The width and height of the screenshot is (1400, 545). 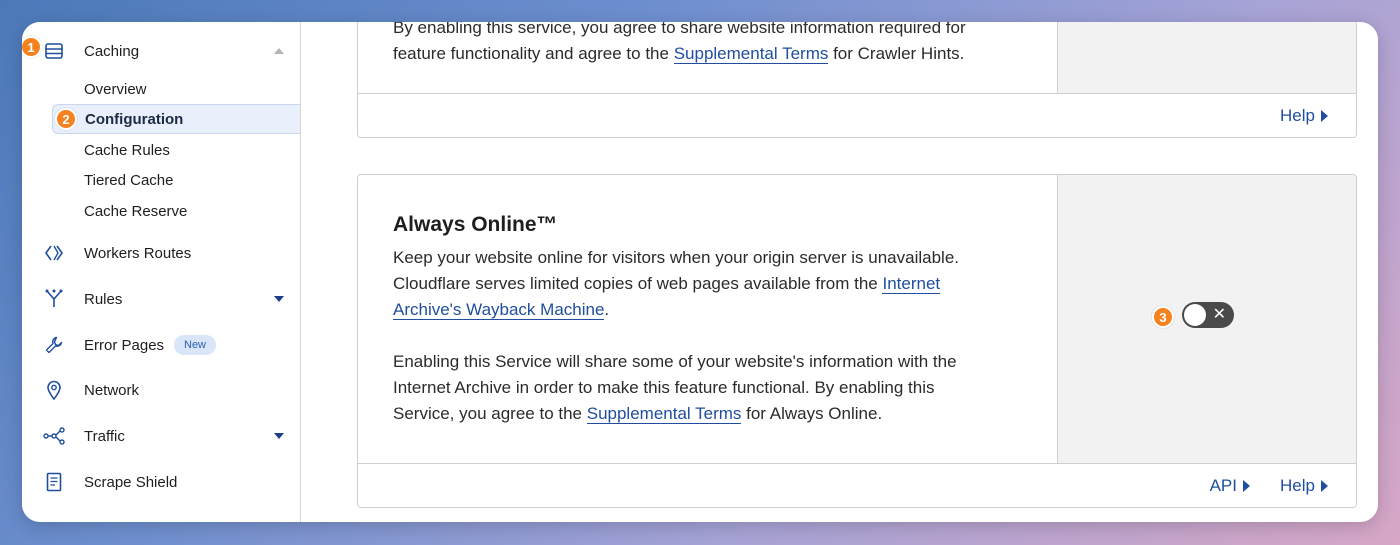 I want to click on sidebar-item-workers-routes: Workers Routes, so click(x=161, y=253).